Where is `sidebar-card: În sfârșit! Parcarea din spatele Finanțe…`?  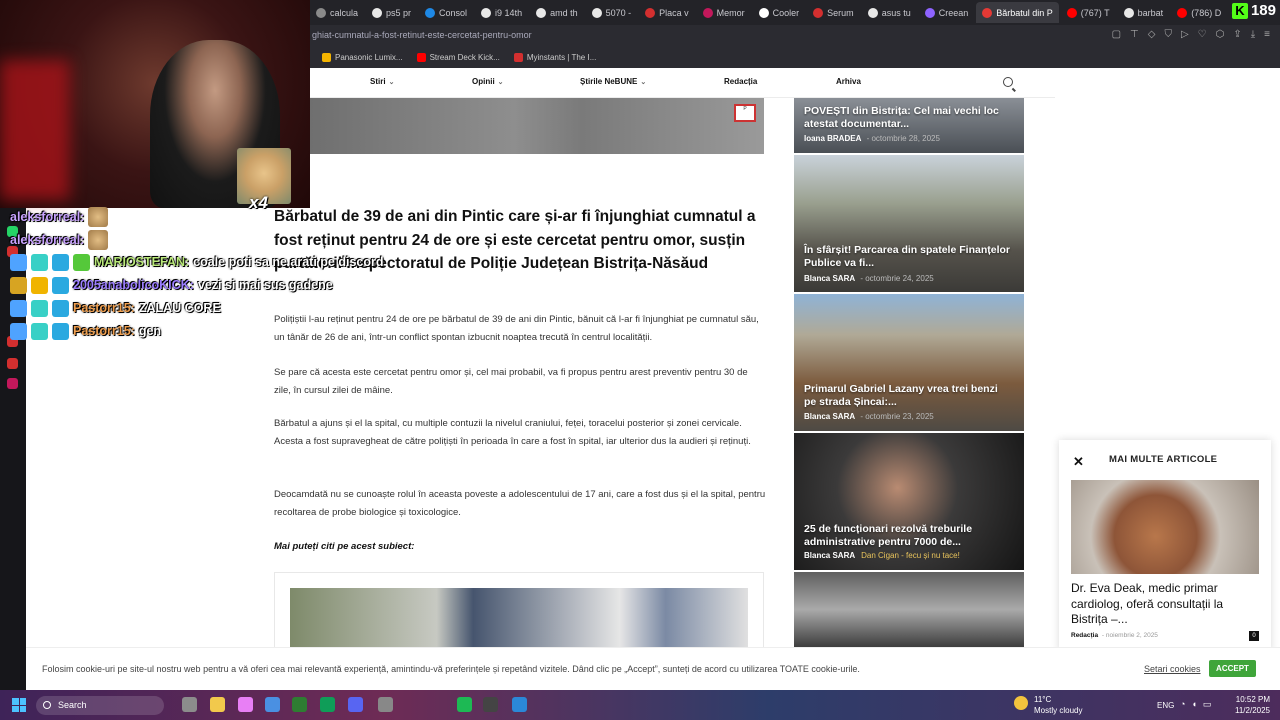 sidebar-card: În sfârșit! Parcarea din spatele Finanțe… is located at coordinates (909, 223).